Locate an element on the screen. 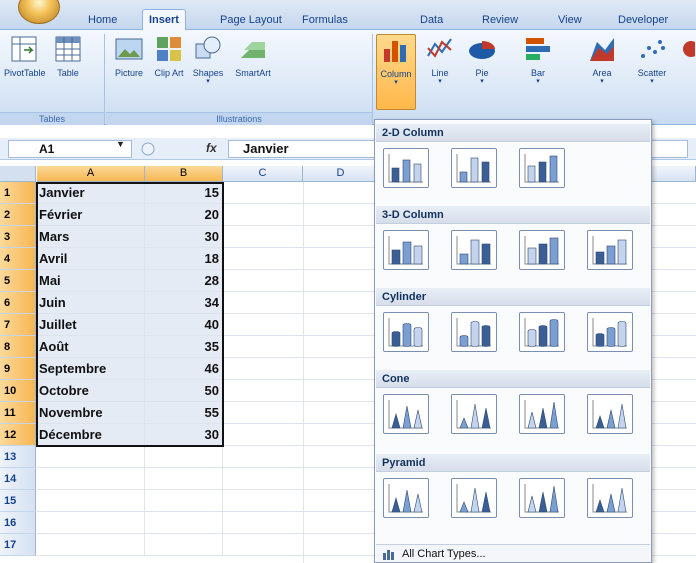 This screenshot has width=696, height=563. cell-a: Janvier is located at coordinates (91, 193).